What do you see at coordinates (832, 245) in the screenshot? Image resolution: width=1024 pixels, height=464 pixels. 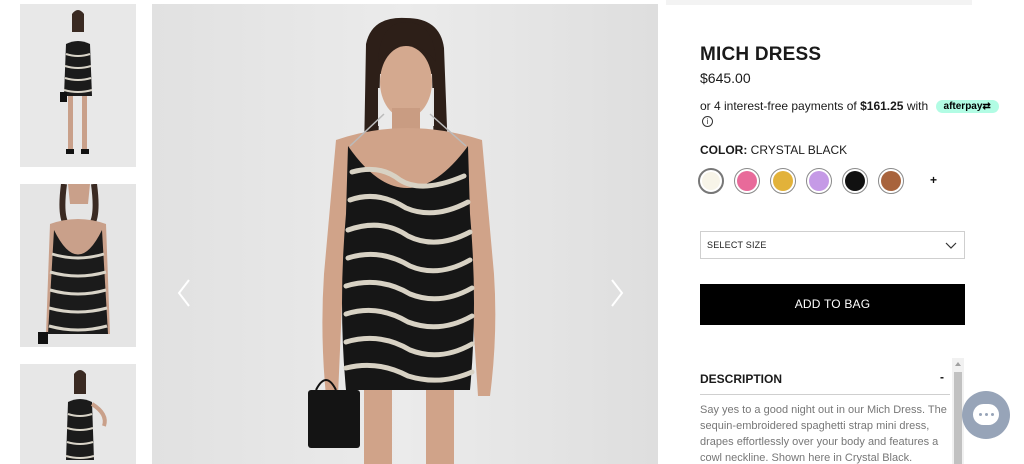 I see `size-select: SELECT SIZE` at bounding box center [832, 245].